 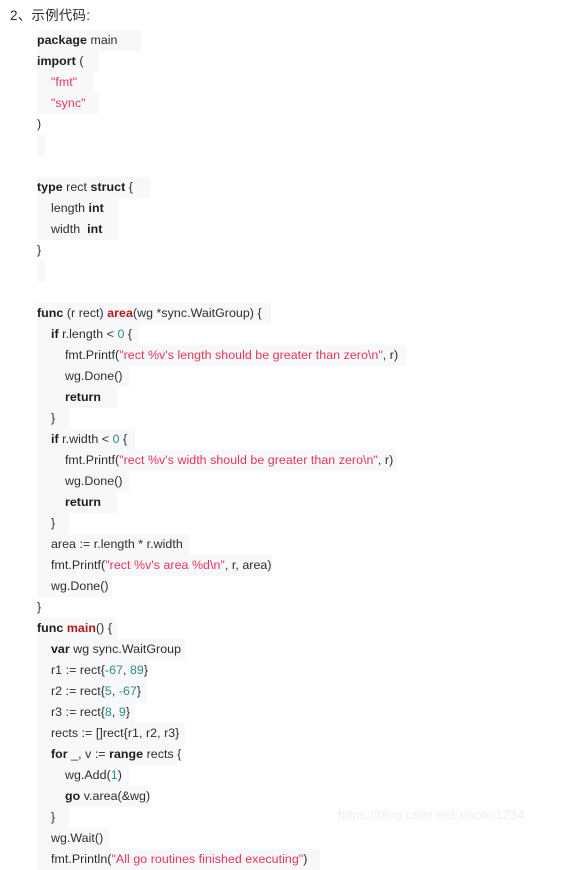 What do you see at coordinates (297, 145) in the screenshot?
I see `code-line` at bounding box center [297, 145].